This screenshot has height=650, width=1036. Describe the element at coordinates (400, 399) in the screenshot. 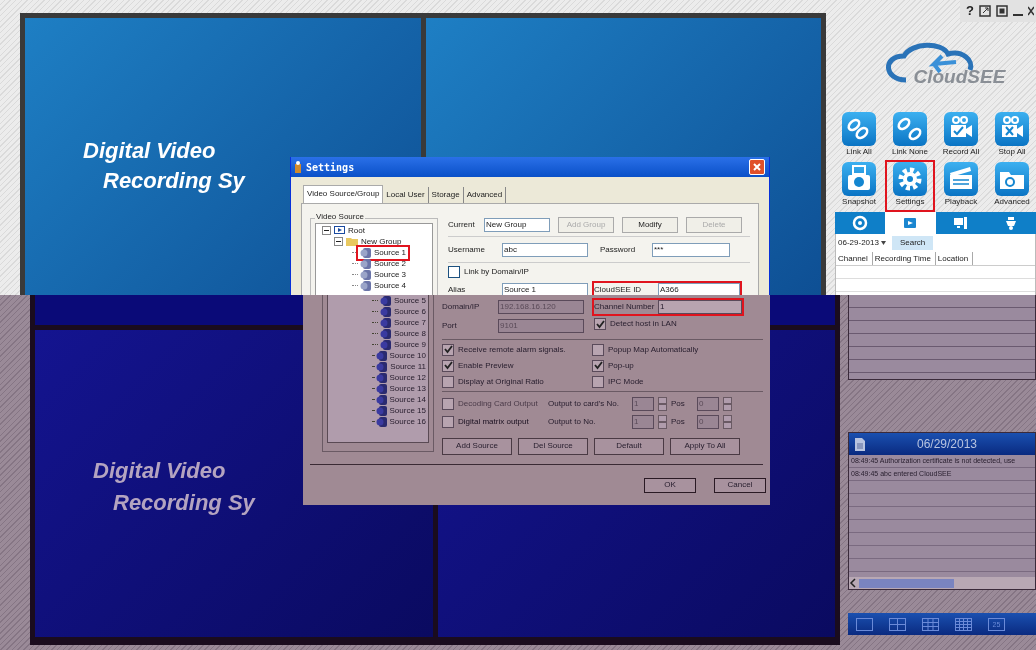

I see `tree-item: Source 14` at that location.